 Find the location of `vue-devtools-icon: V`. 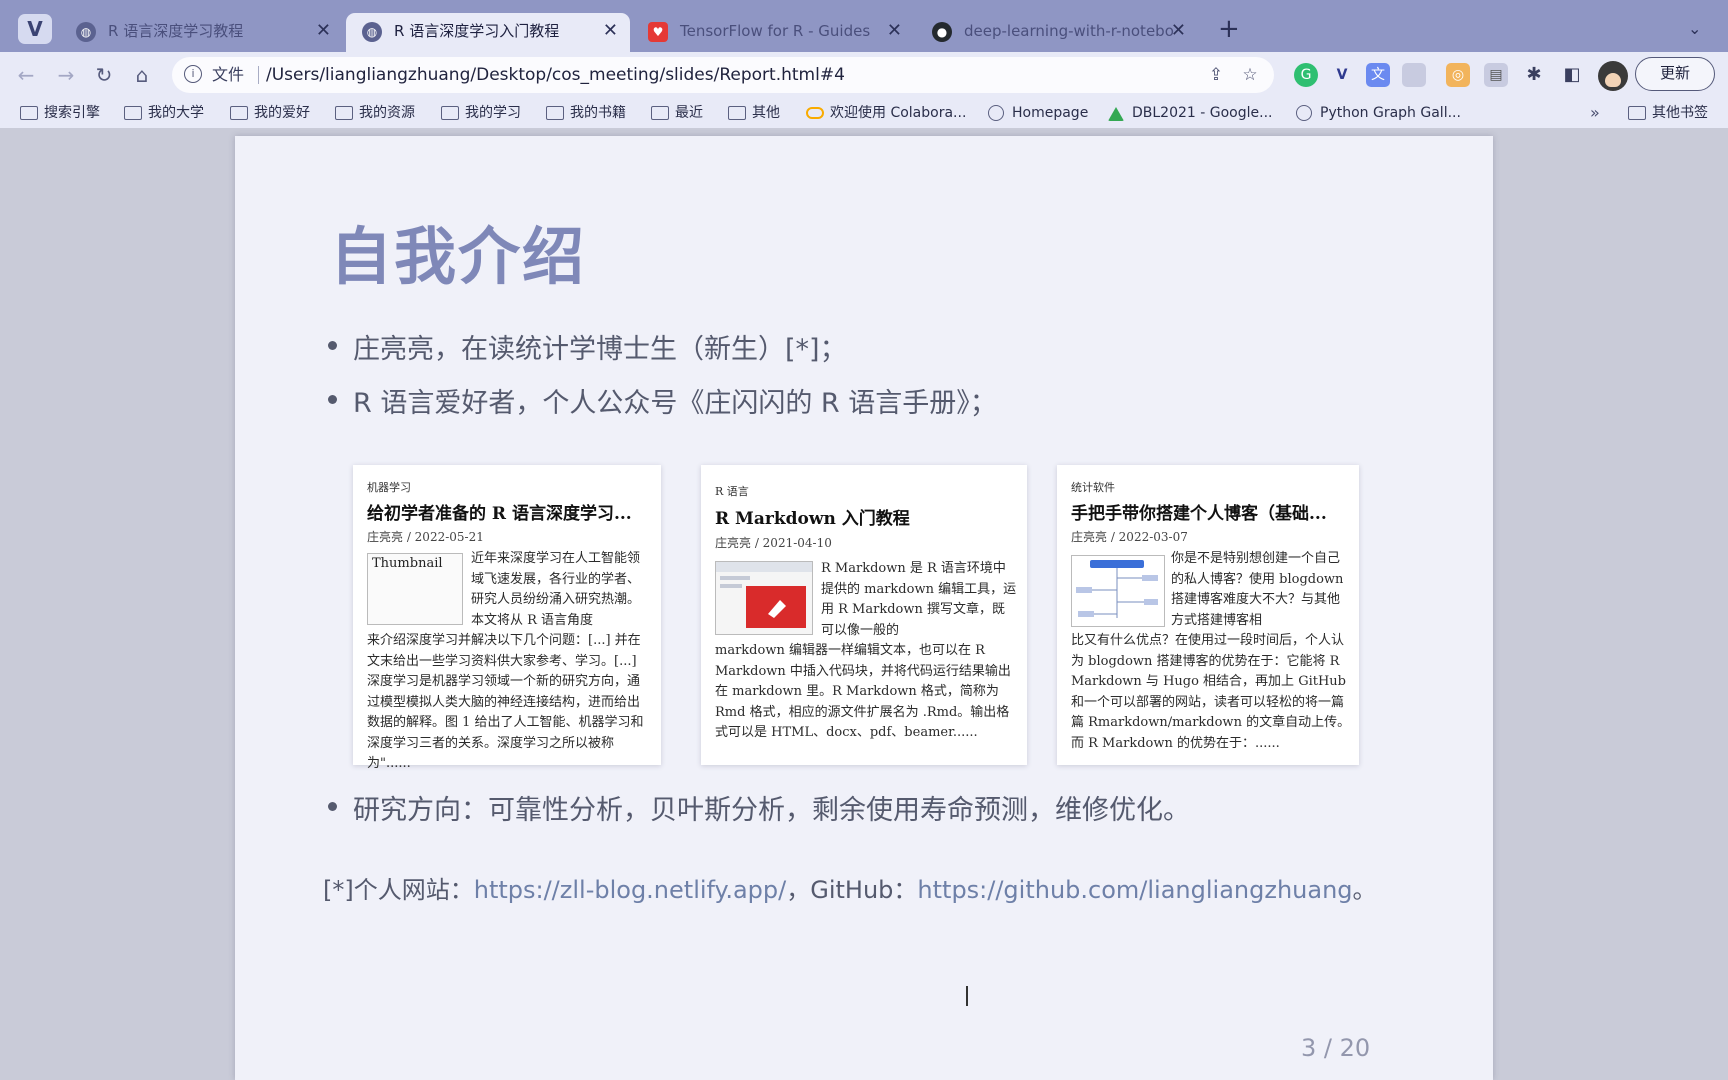

vue-devtools-icon: V is located at coordinates (1342, 75).